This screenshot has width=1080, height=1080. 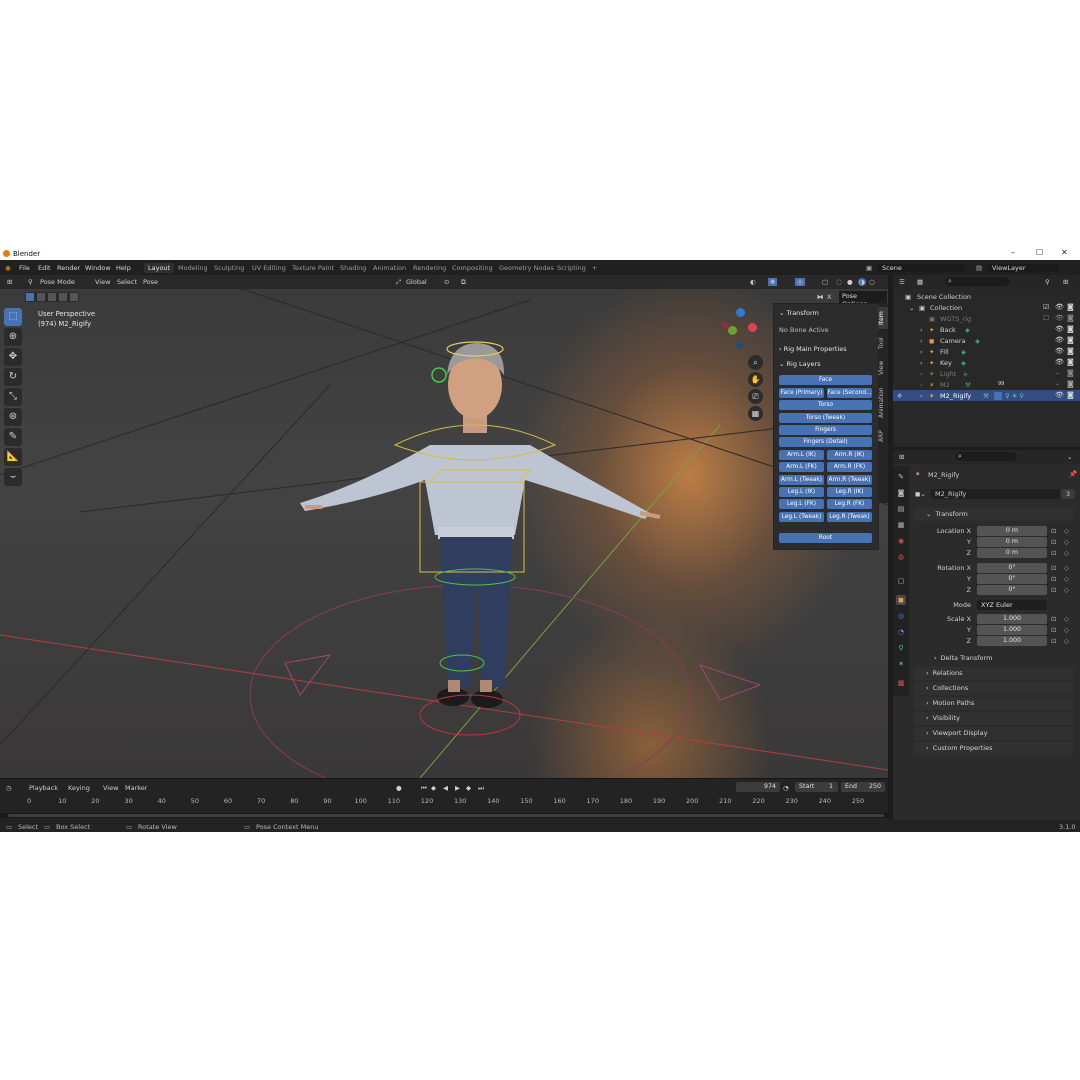 I want to click on layer-face-button: Face, so click(x=825, y=380).